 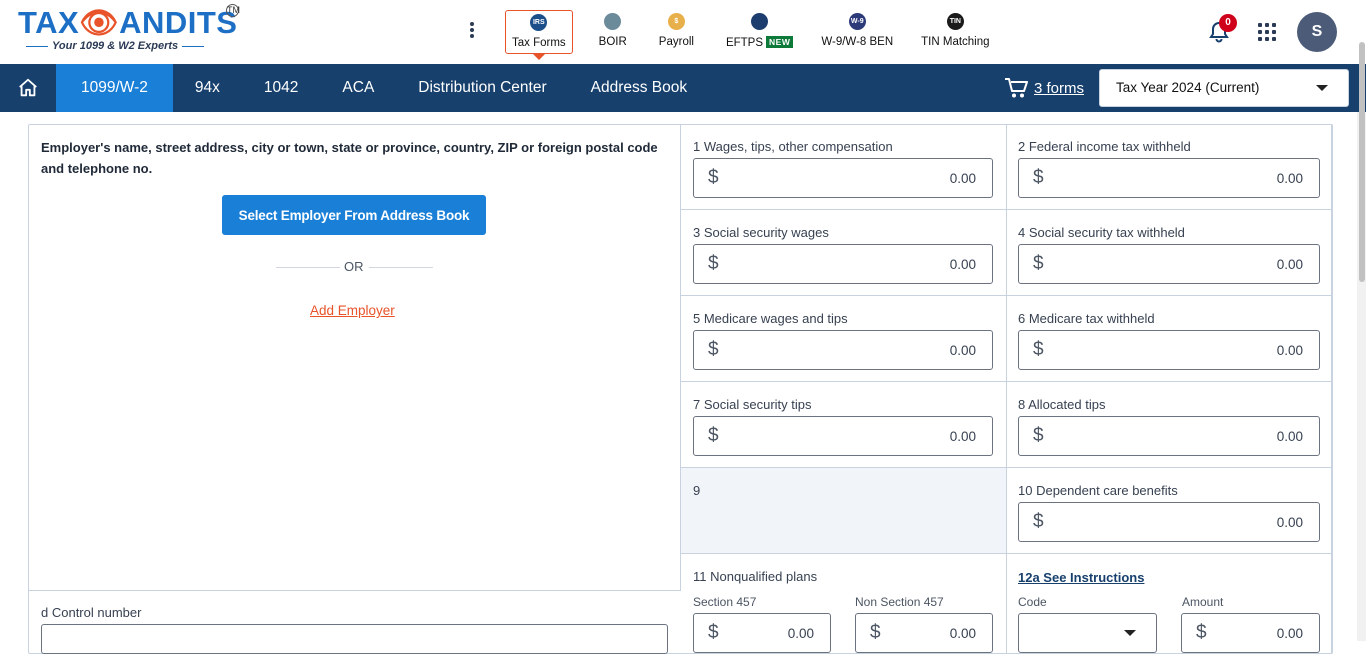 What do you see at coordinates (760, 21) in the screenshot?
I see `eftps-icon` at bounding box center [760, 21].